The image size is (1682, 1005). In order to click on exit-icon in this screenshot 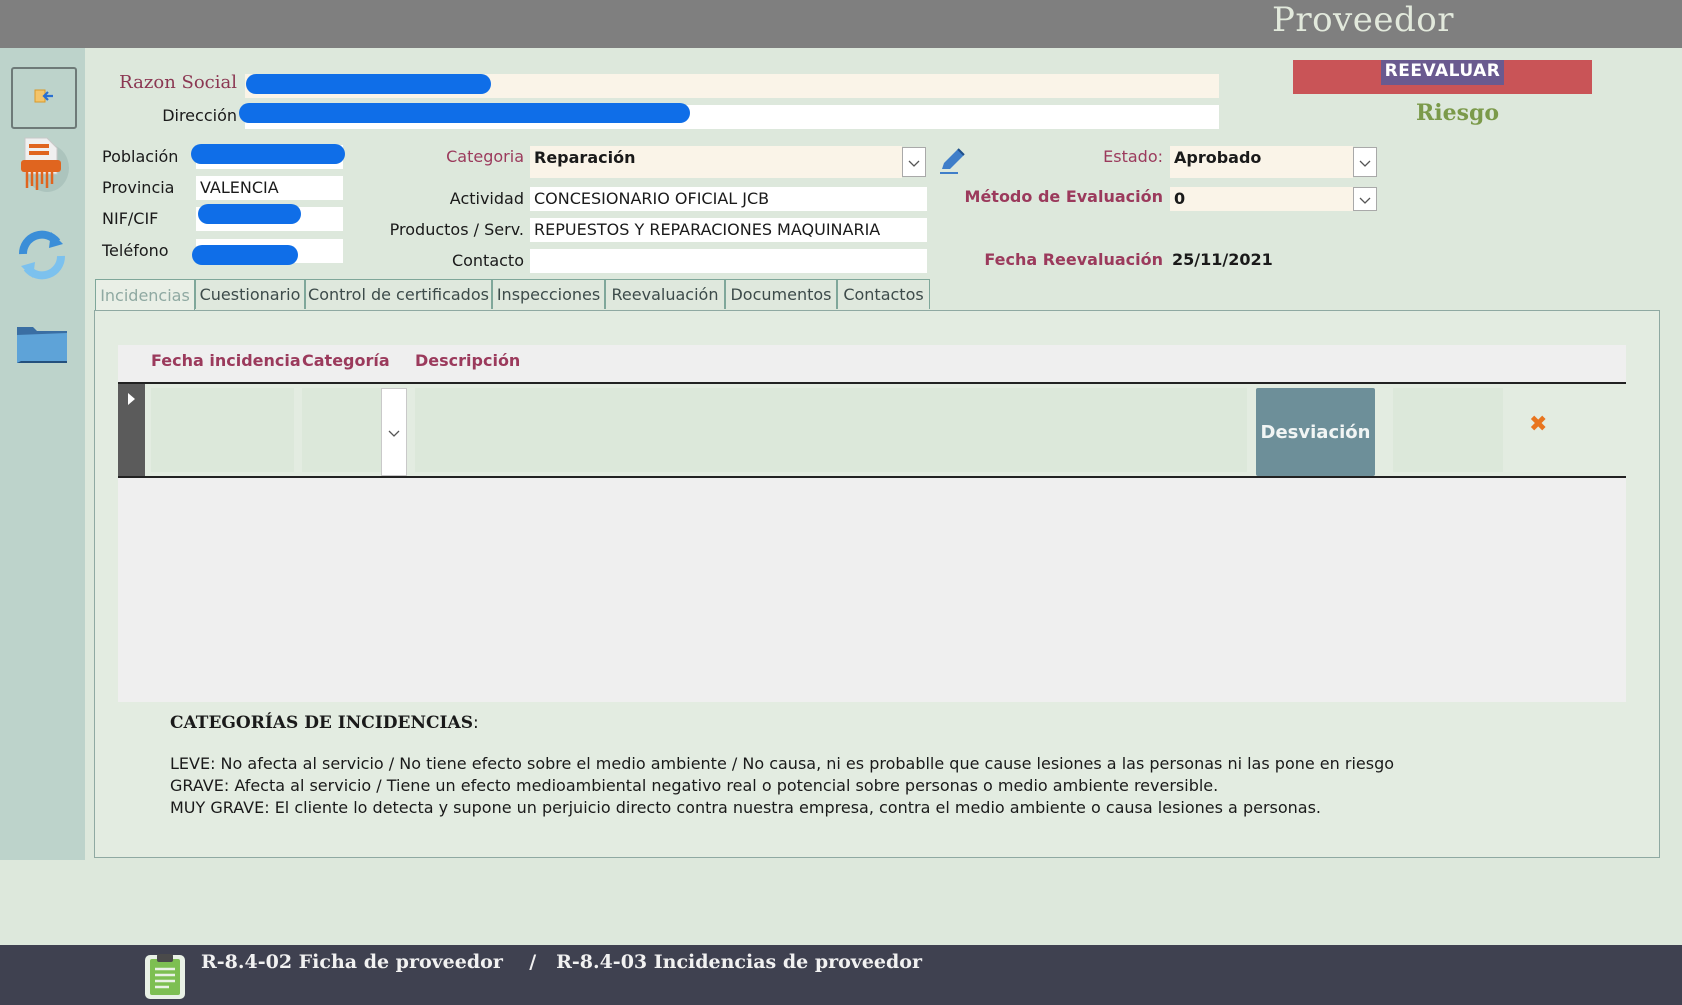, I will do `click(44, 98)`.